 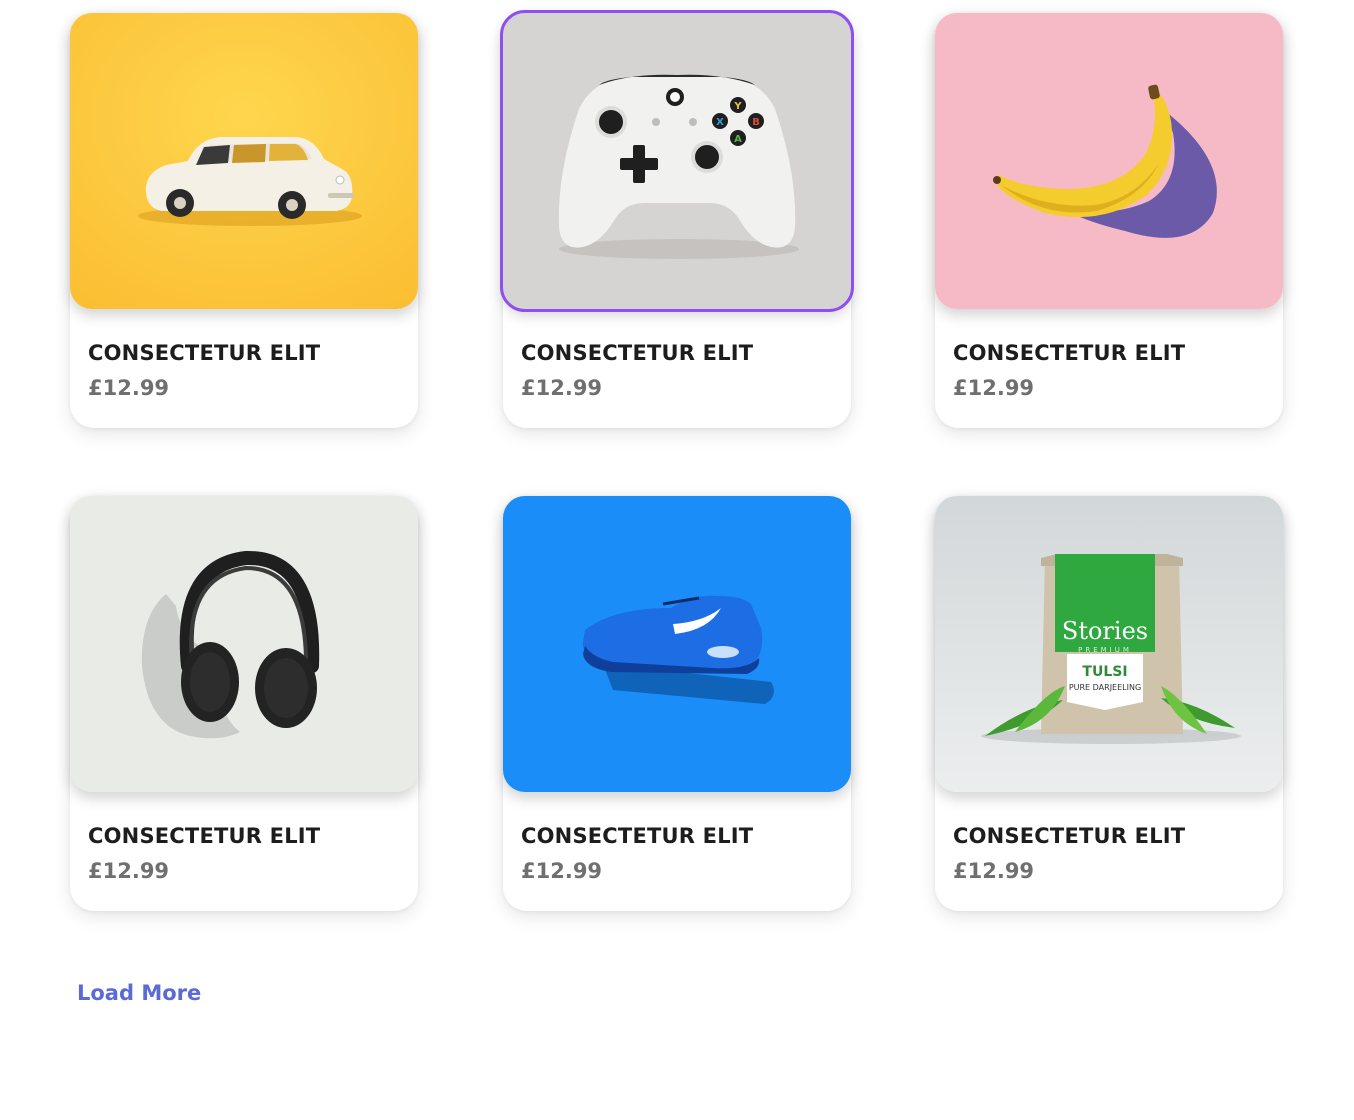 I want to click on game-controller-image: Y X B A, so click(x=677, y=161).